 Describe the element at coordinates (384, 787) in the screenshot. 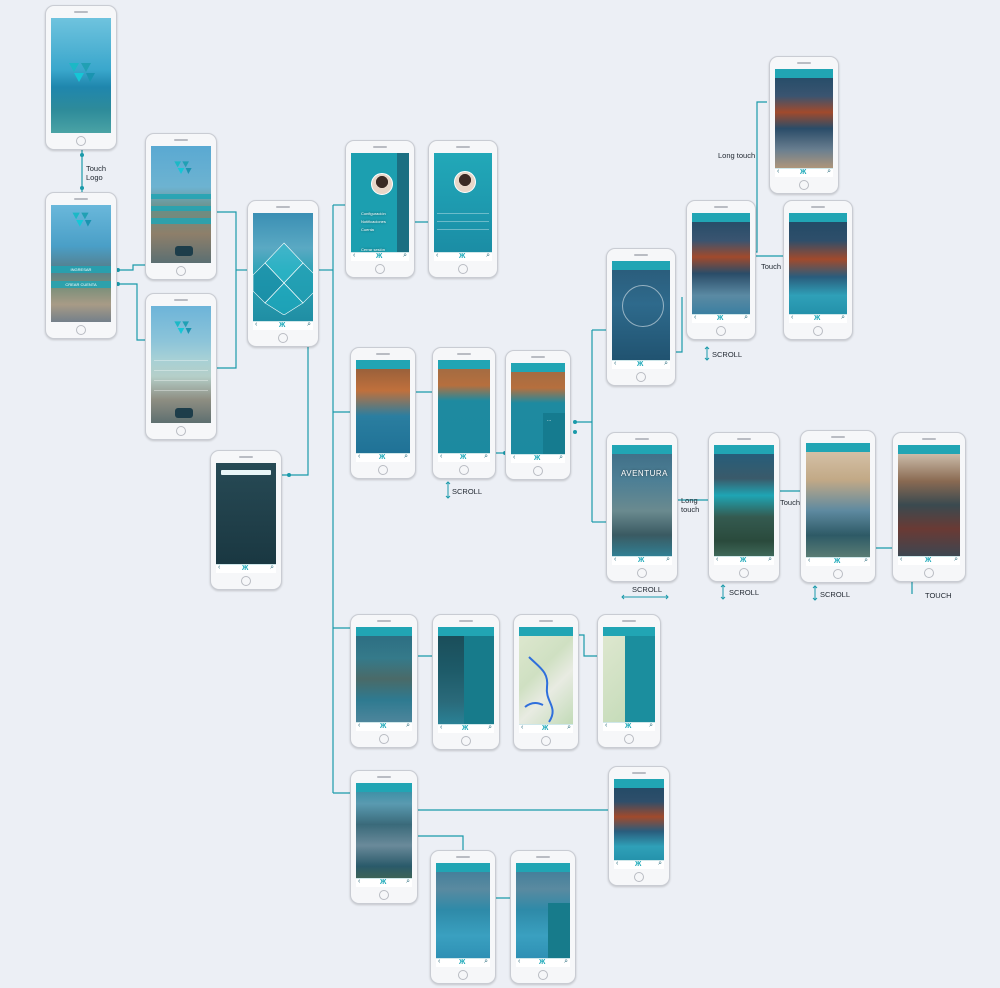

I see `favorites-header` at that location.